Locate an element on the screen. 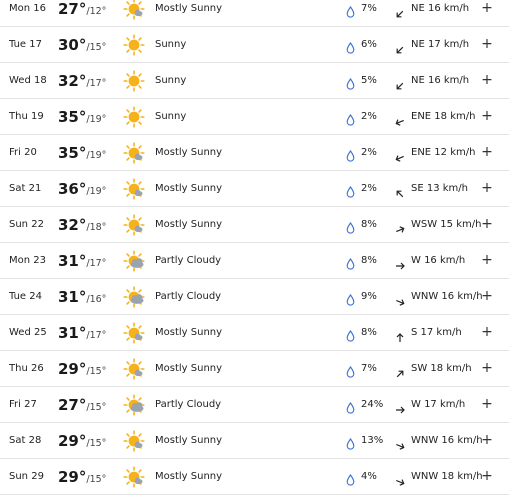 The height and width of the screenshot is (500, 509). wind-speed: WNW 18 km/h is located at coordinates (447, 476).